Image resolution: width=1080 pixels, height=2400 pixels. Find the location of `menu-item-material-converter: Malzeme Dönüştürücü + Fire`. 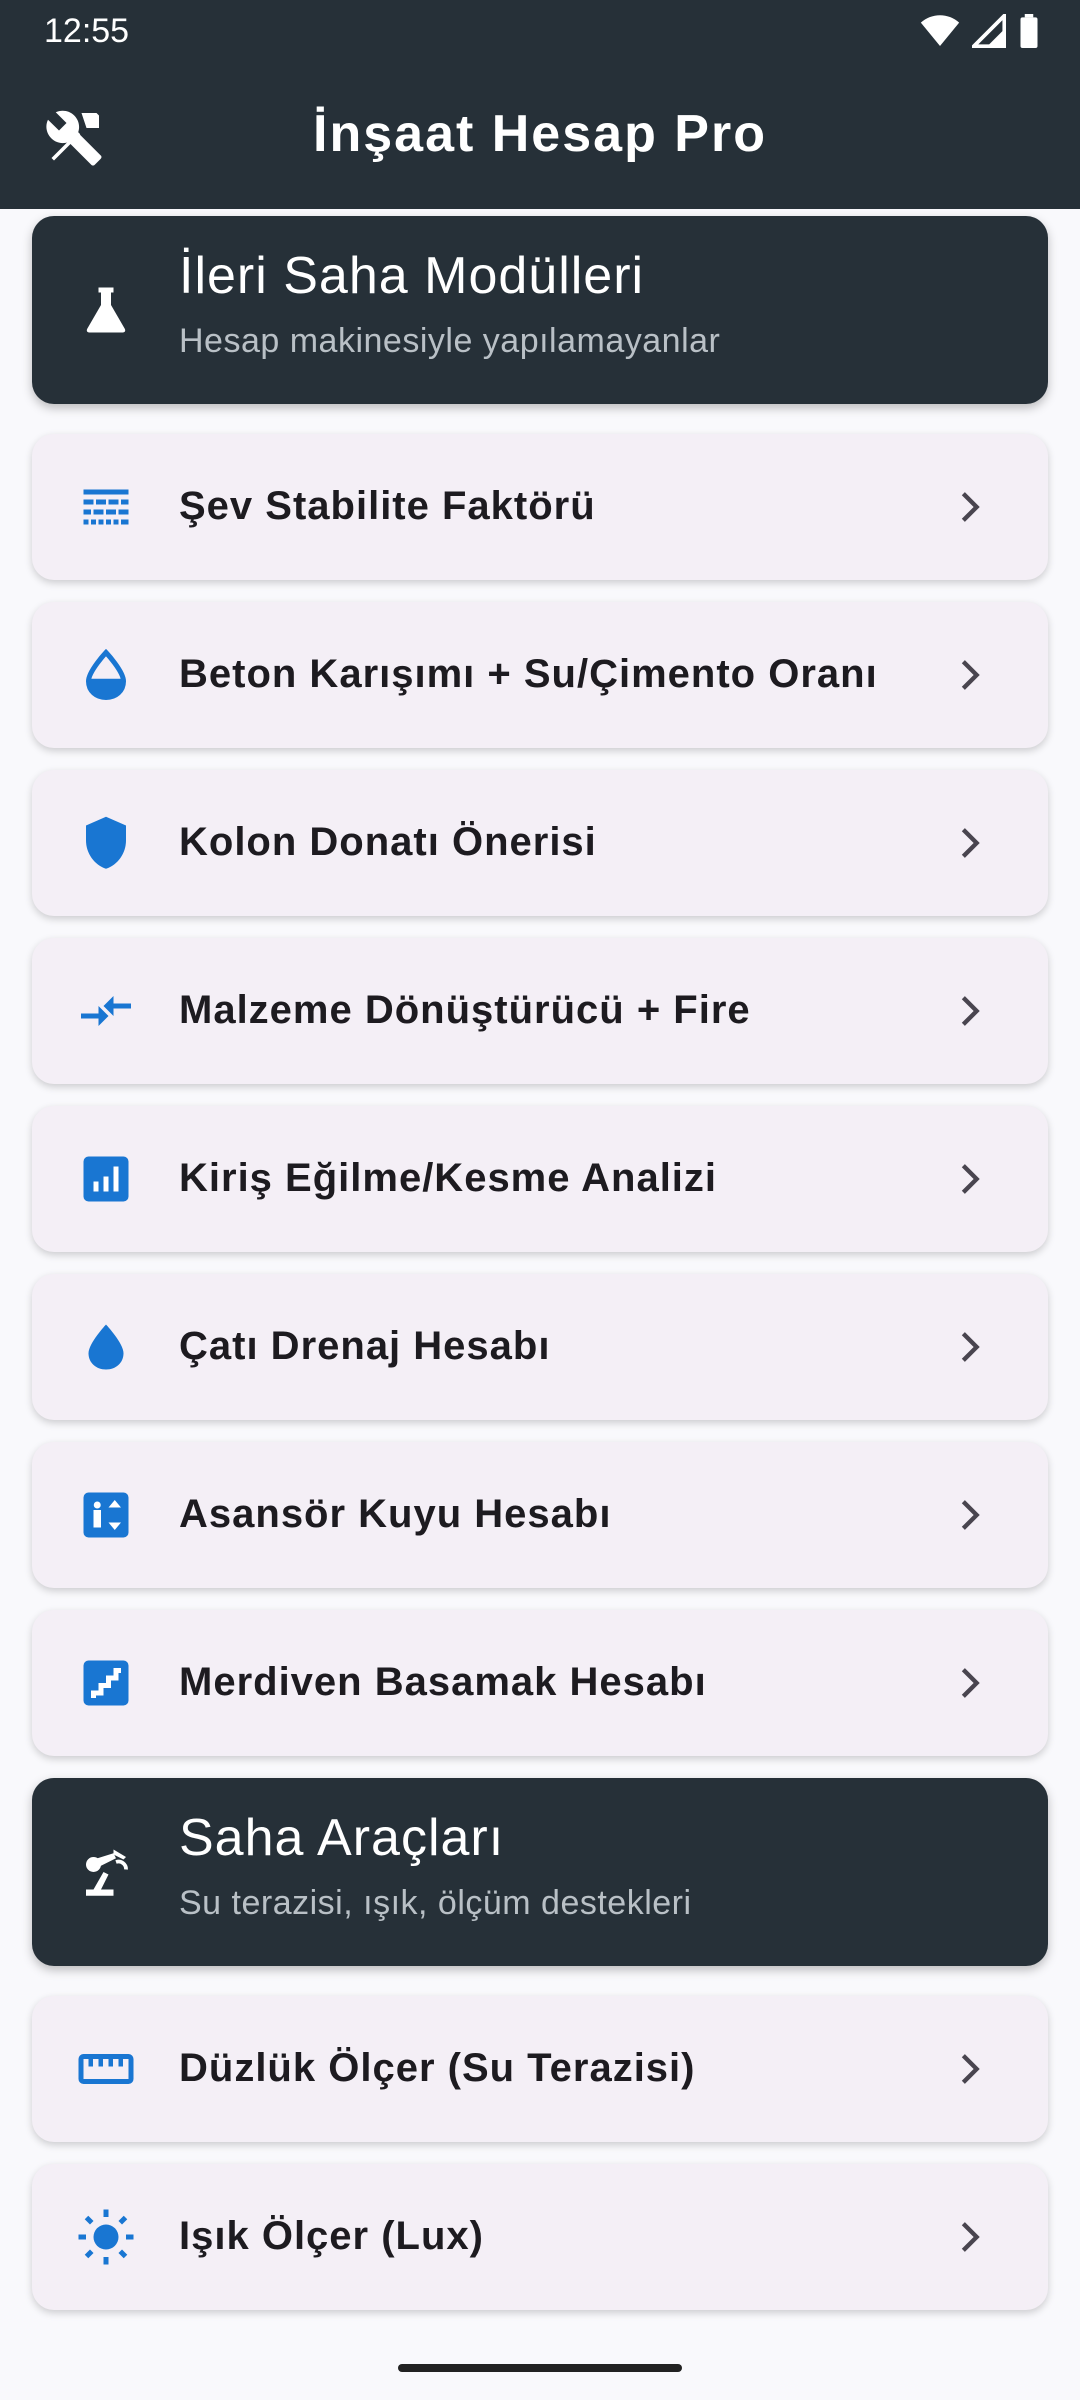

menu-item-material-converter: Malzeme Dönüştürücü + Fire is located at coordinates (540, 1011).